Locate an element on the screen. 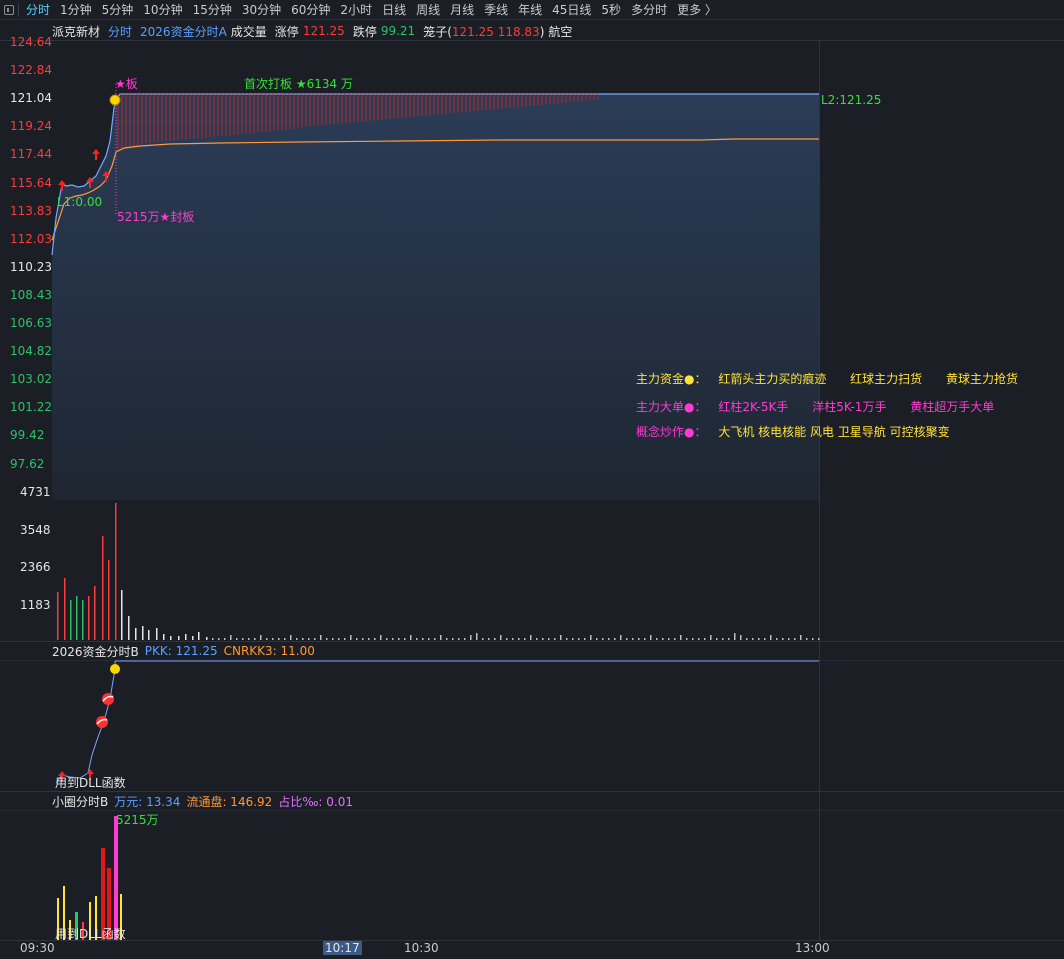 The width and height of the screenshot is (1064, 959). volume-label: 成交量 is located at coordinates (248, 31).